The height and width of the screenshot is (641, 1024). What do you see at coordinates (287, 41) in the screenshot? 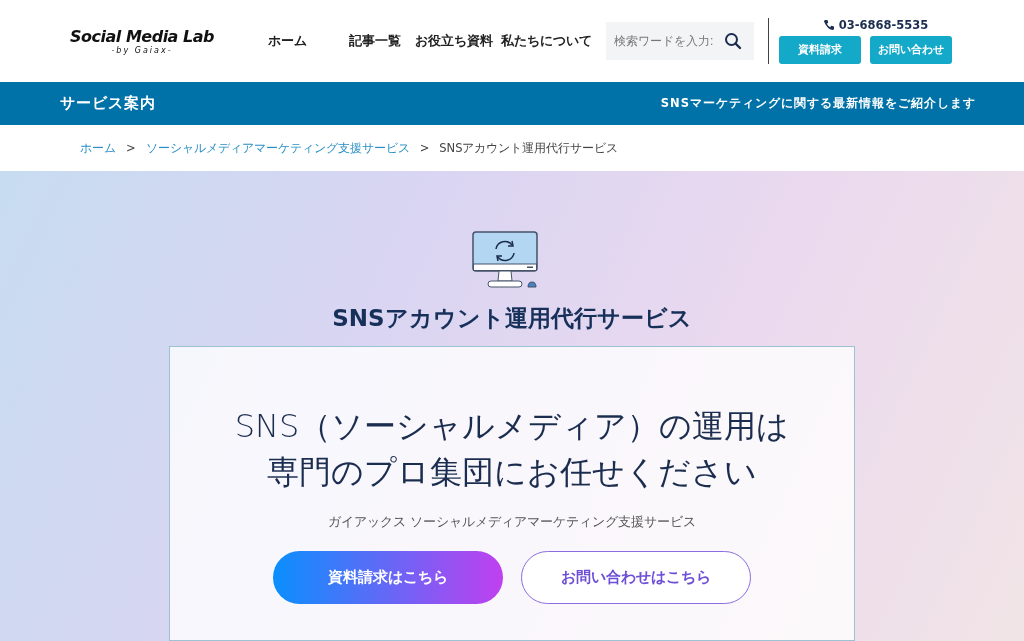
I see `nav-link: ホーム` at bounding box center [287, 41].